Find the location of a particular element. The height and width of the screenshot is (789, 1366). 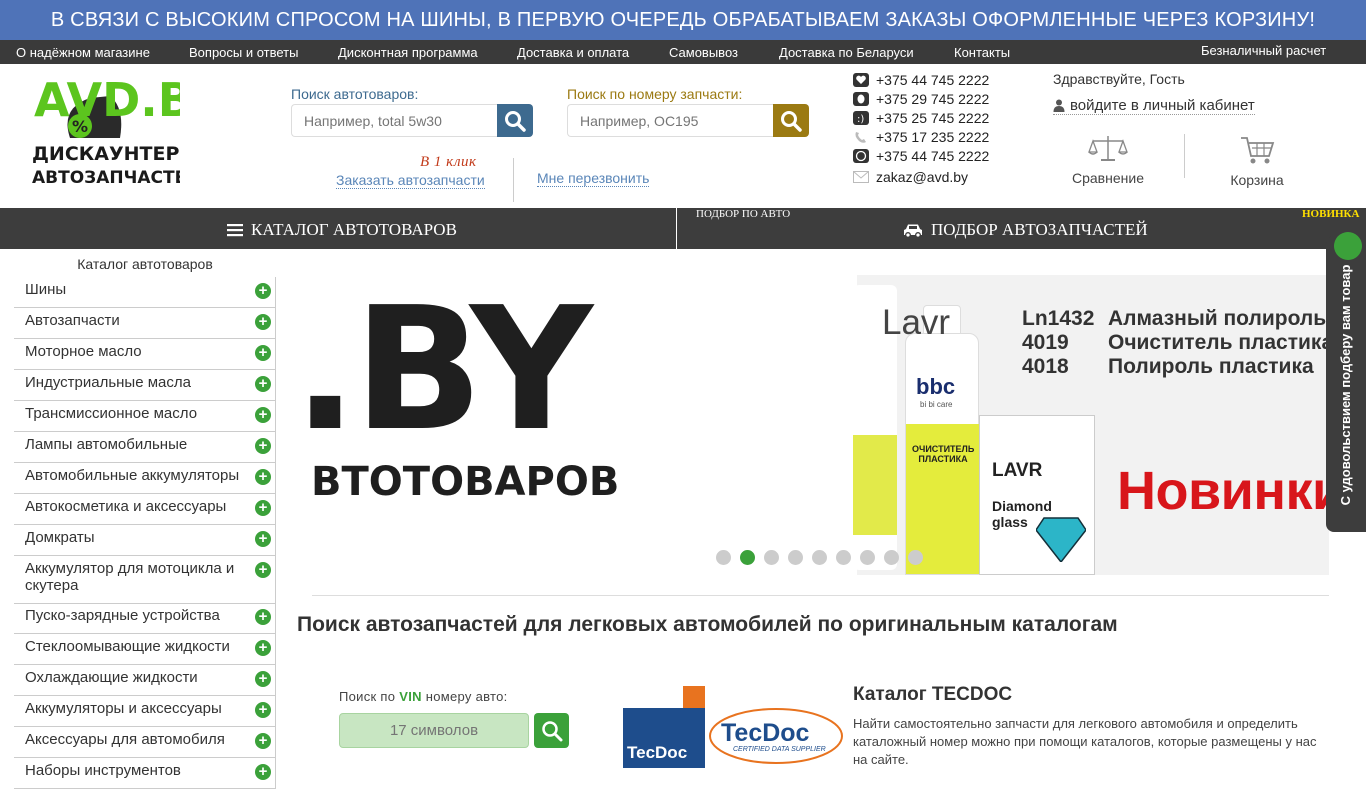

logo-graphic: AVD.BY % ДИСКАУНТЕР АВТОЗАПЧАСТЕЙ is located at coordinates (128, 130).